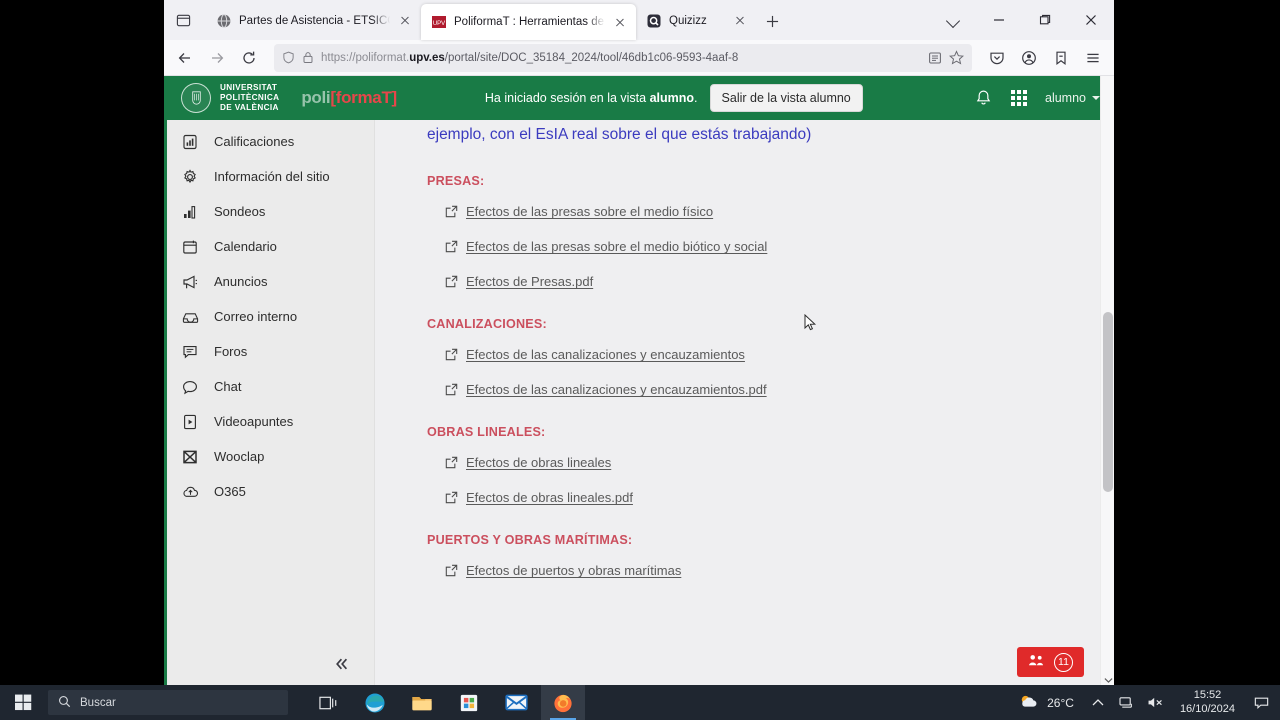 This screenshot has height=720, width=1280. I want to click on scrollbar-thumb, so click(1108, 402).